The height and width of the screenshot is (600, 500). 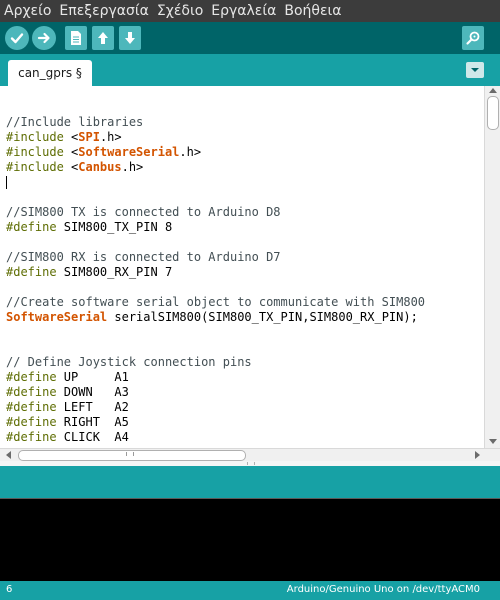 I want to click on console-output, so click(x=250, y=539).